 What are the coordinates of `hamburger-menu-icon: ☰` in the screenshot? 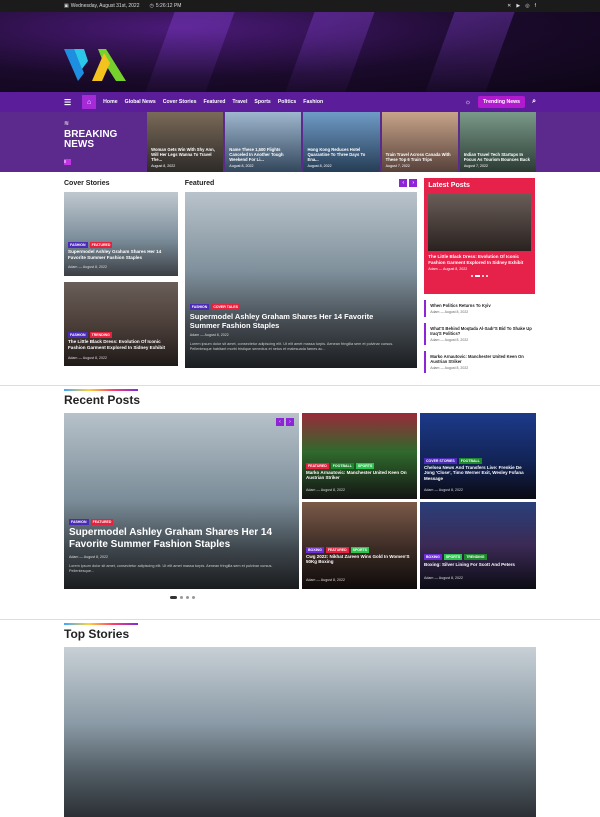 It's located at (67, 102).